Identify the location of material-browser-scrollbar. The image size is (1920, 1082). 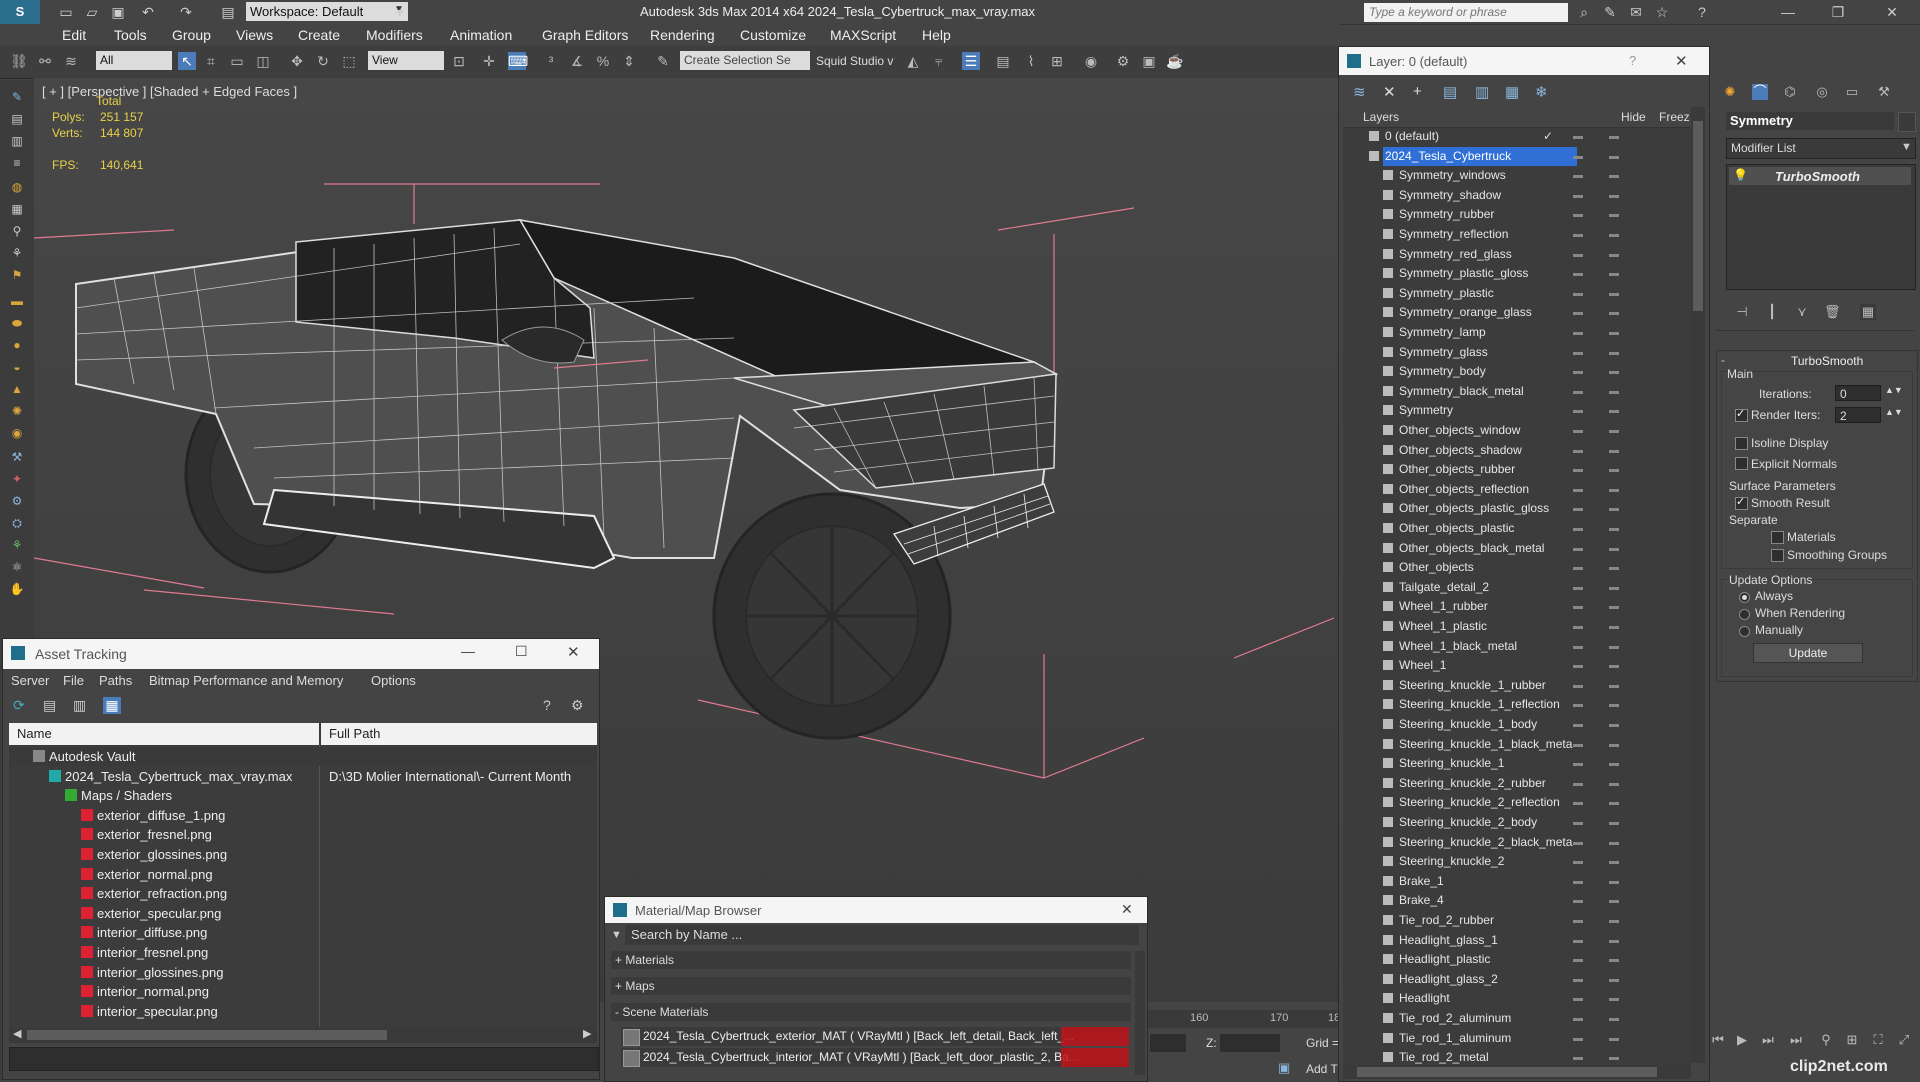
(1140, 1013).